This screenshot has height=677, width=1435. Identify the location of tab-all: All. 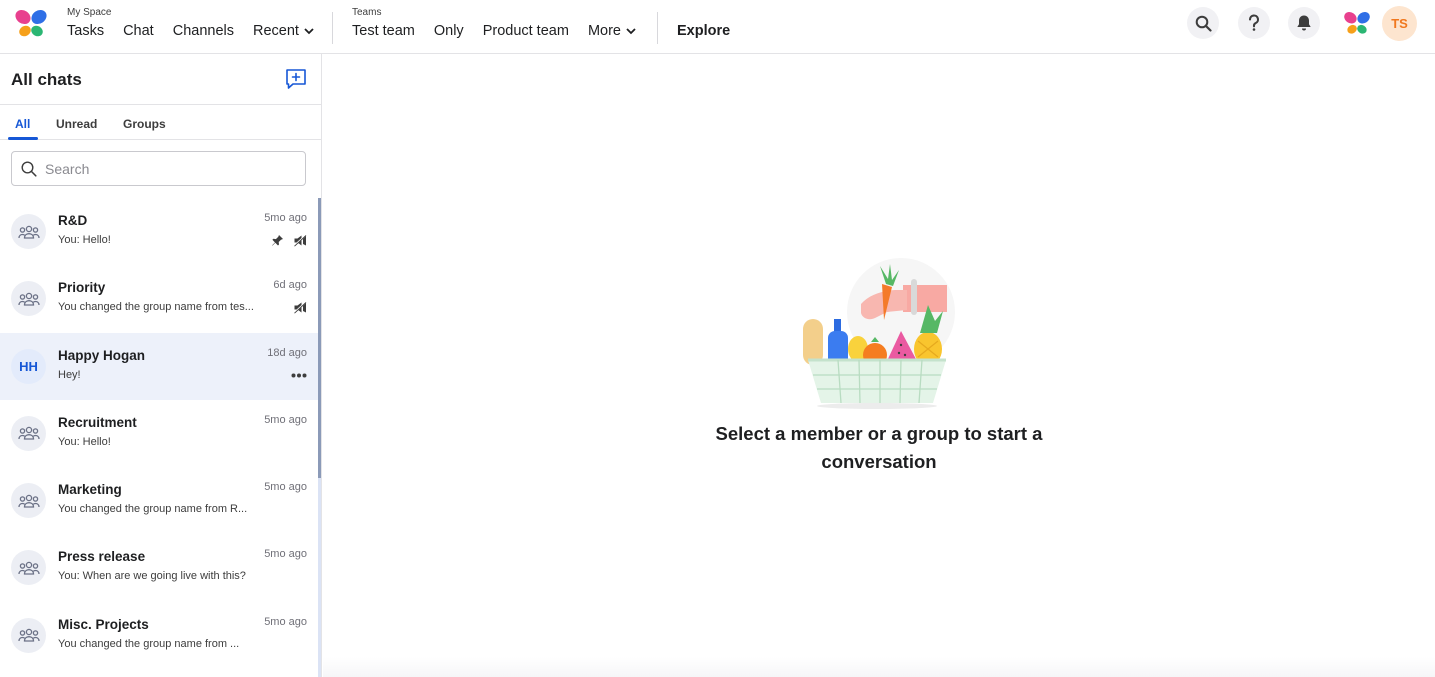
(22, 124).